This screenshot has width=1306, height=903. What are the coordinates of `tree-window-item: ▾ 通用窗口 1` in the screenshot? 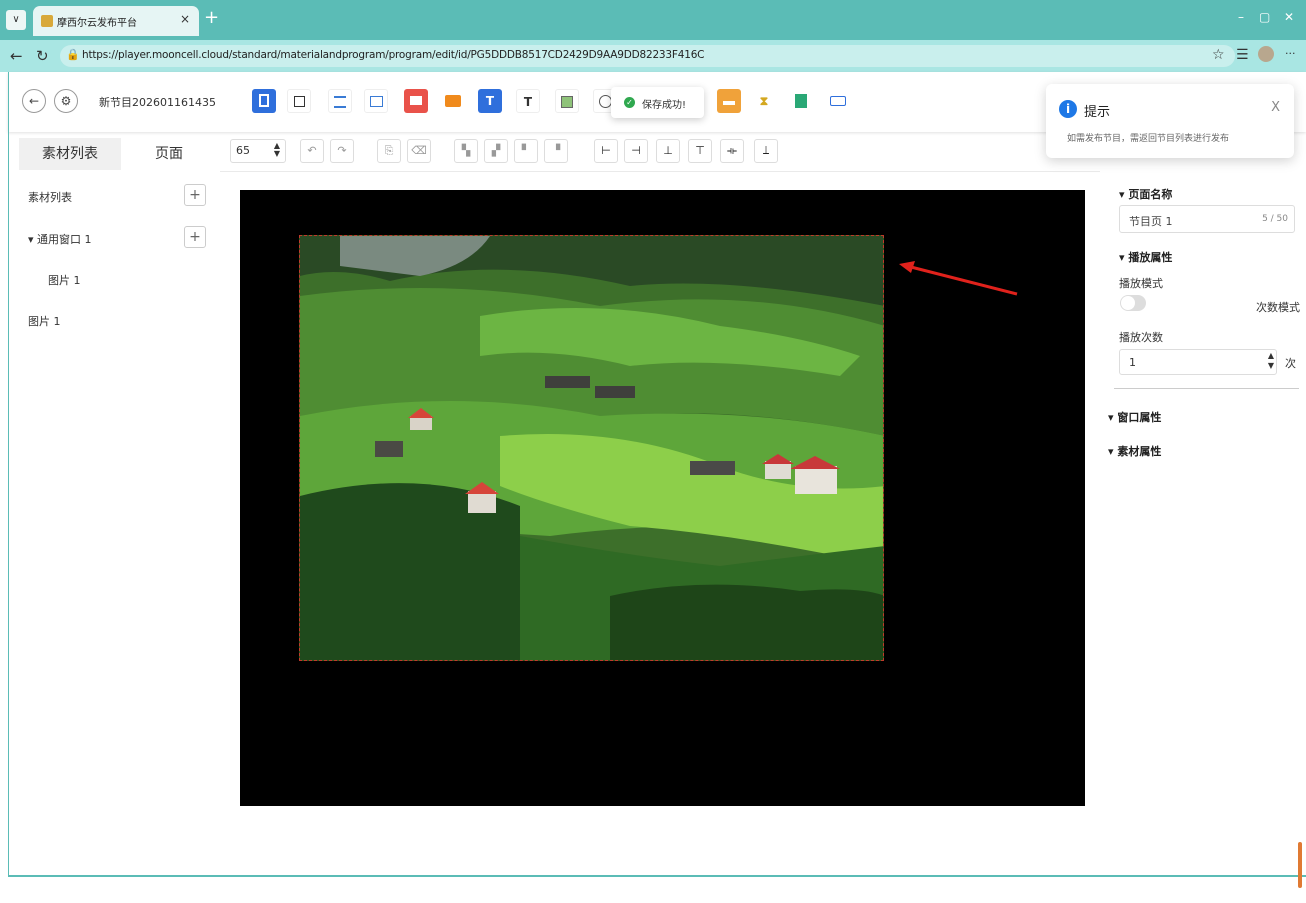 It's located at (60, 239).